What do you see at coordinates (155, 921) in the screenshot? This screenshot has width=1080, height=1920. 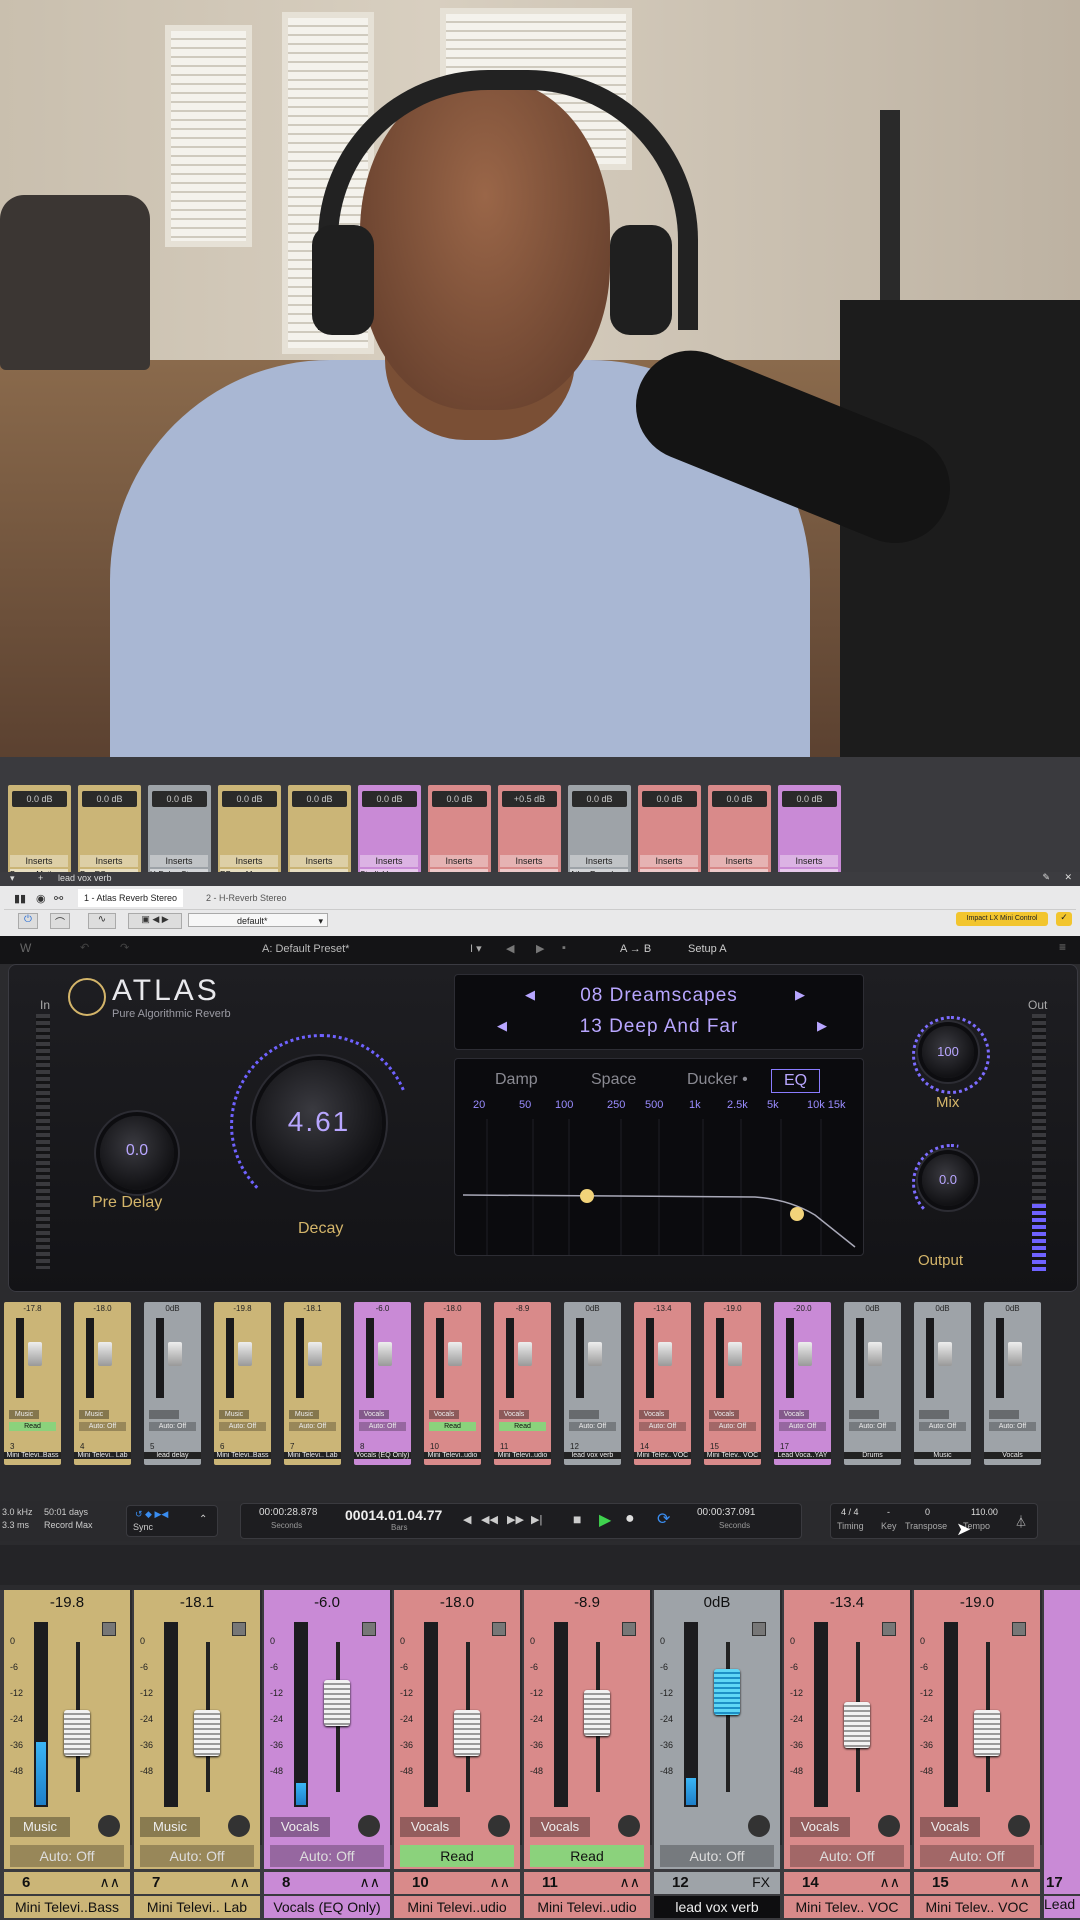 I see `preset-nav-arrows: ▣ ◀ ▶` at bounding box center [155, 921].